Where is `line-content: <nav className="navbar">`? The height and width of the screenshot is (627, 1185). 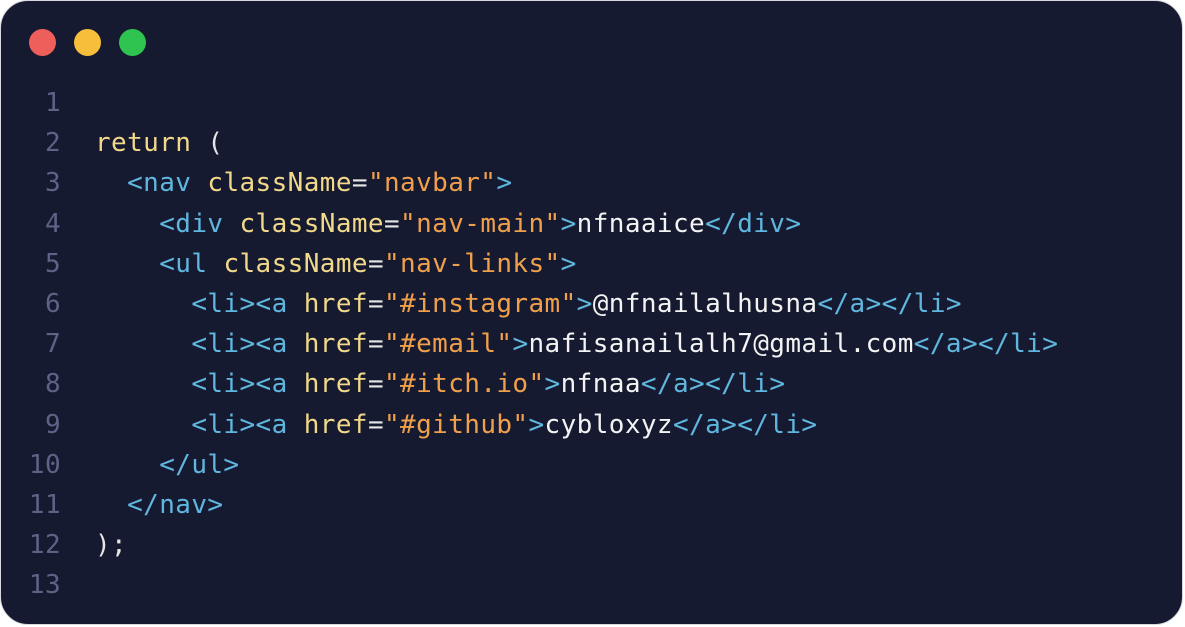
line-content: <nav className="navbar"> is located at coordinates (303, 183).